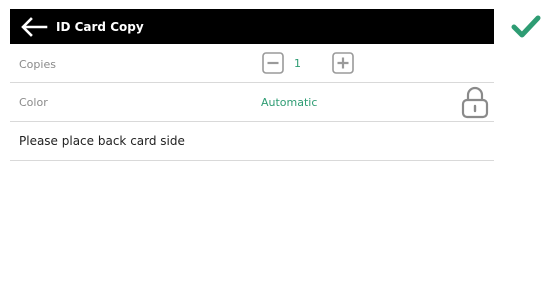 The height and width of the screenshot is (291, 548). I want to click on copies-count: 1, so click(297, 63).